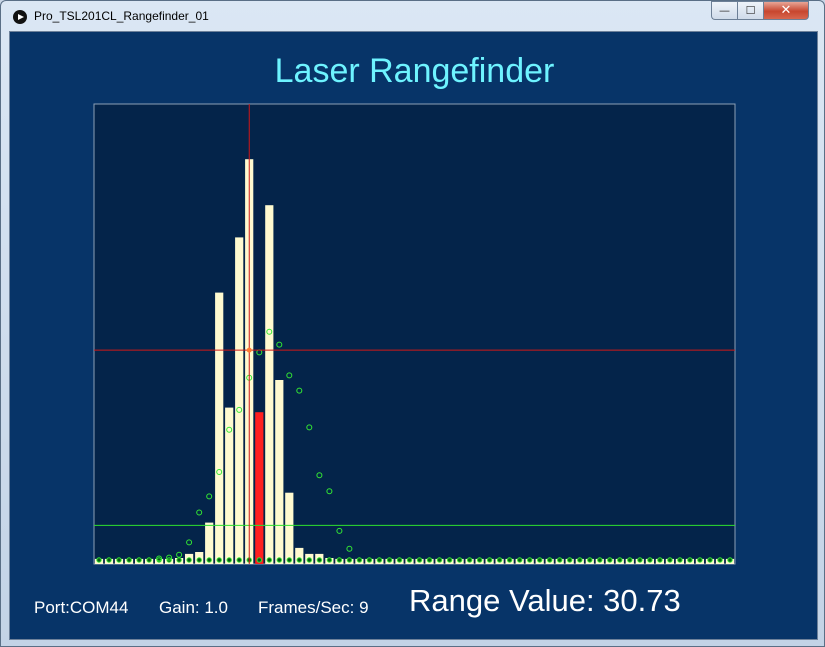  What do you see at coordinates (786, 10) in the screenshot?
I see `close-button: ✕` at bounding box center [786, 10].